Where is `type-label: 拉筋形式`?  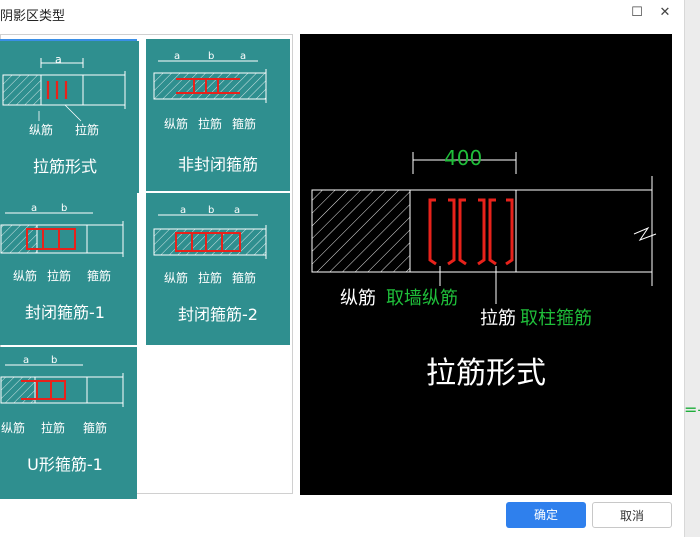 type-label: 拉筋形式 is located at coordinates (64, 166).